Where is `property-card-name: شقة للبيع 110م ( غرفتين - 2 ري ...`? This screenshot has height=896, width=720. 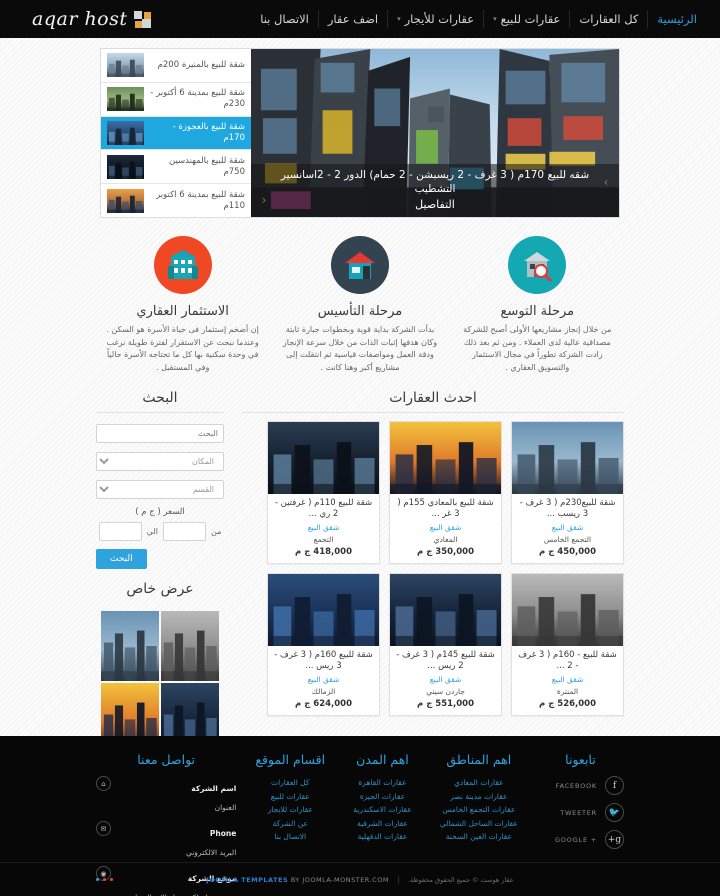
property-card-name: شقة للبيع 110م ( غرفتين - 2 ري ... is located at coordinates (323, 508).